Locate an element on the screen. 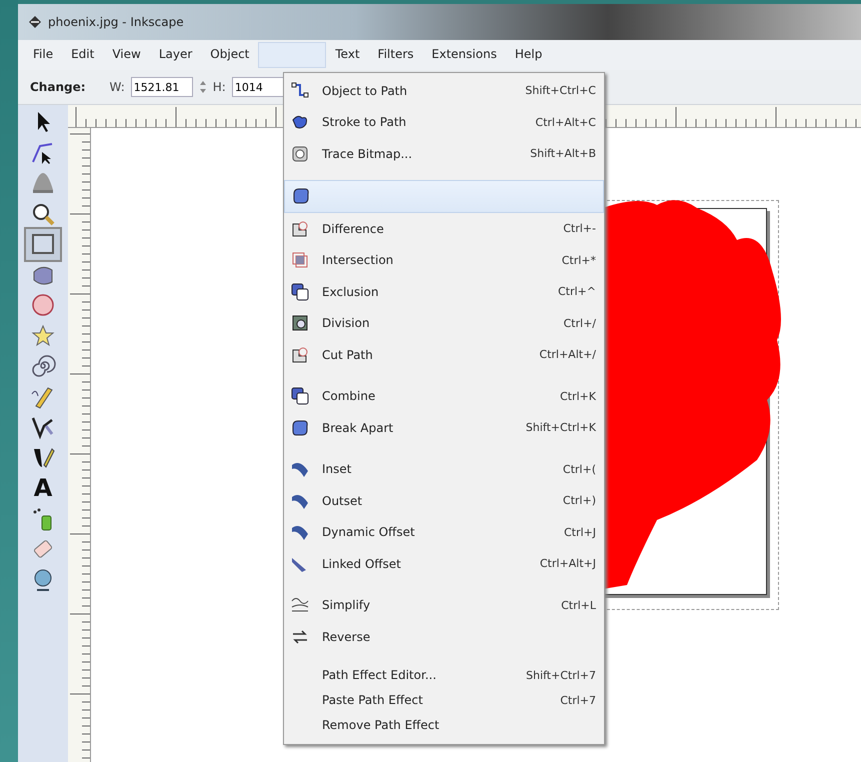 The width and height of the screenshot is (861, 762). menu-entry: Paste Path Effect Ctrl+7 is located at coordinates (444, 700).